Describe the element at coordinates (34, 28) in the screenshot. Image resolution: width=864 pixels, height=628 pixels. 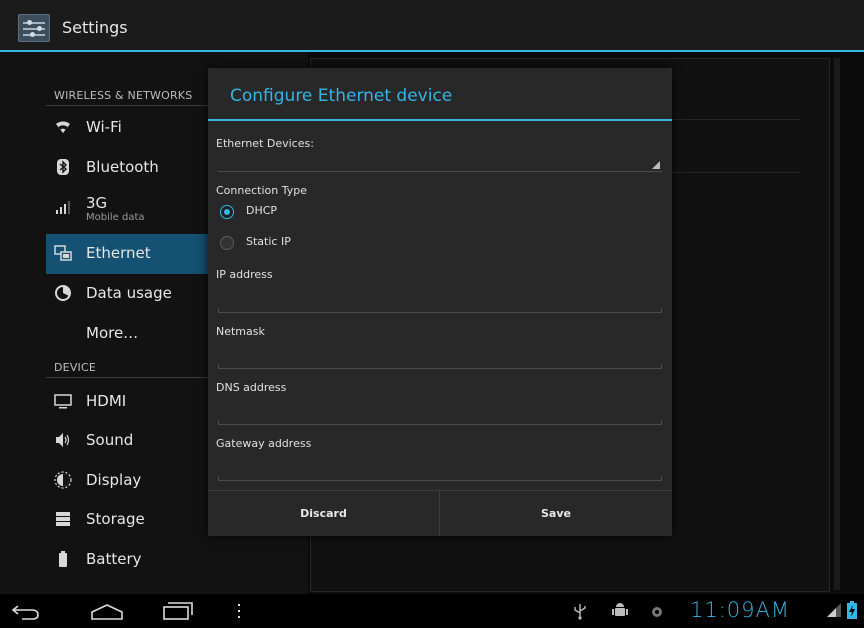
I see `settings-icon` at that location.